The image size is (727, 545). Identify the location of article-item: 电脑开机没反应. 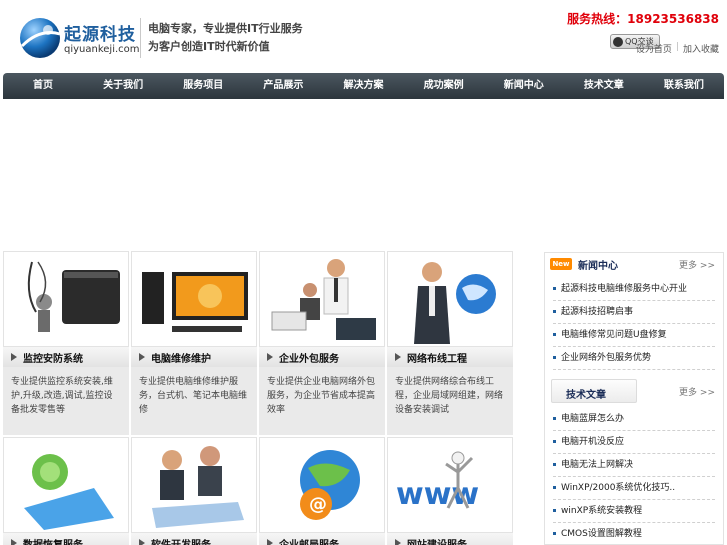
(634, 442).